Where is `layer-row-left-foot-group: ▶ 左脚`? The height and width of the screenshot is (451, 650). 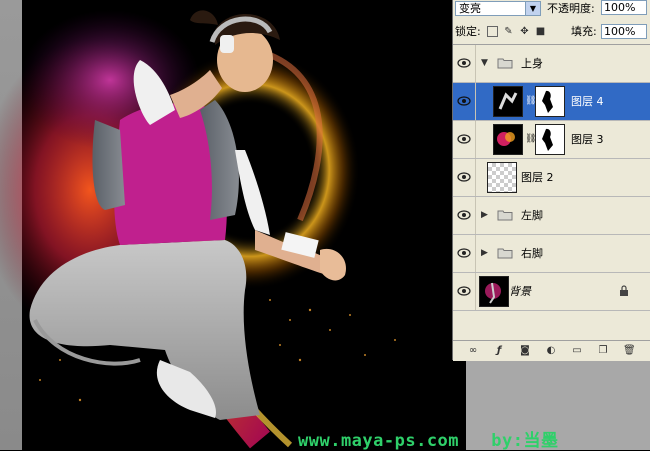
layer-row-left-foot-group: ▶ 左脚 is located at coordinates (551, 216).